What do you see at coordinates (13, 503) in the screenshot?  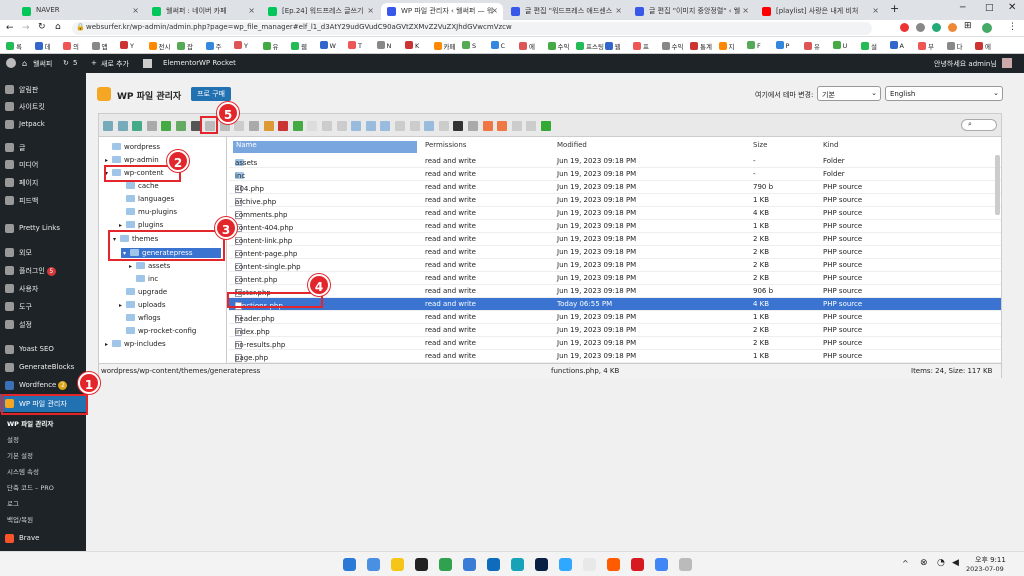 I see `submenu-item: 로그` at bounding box center [13, 503].